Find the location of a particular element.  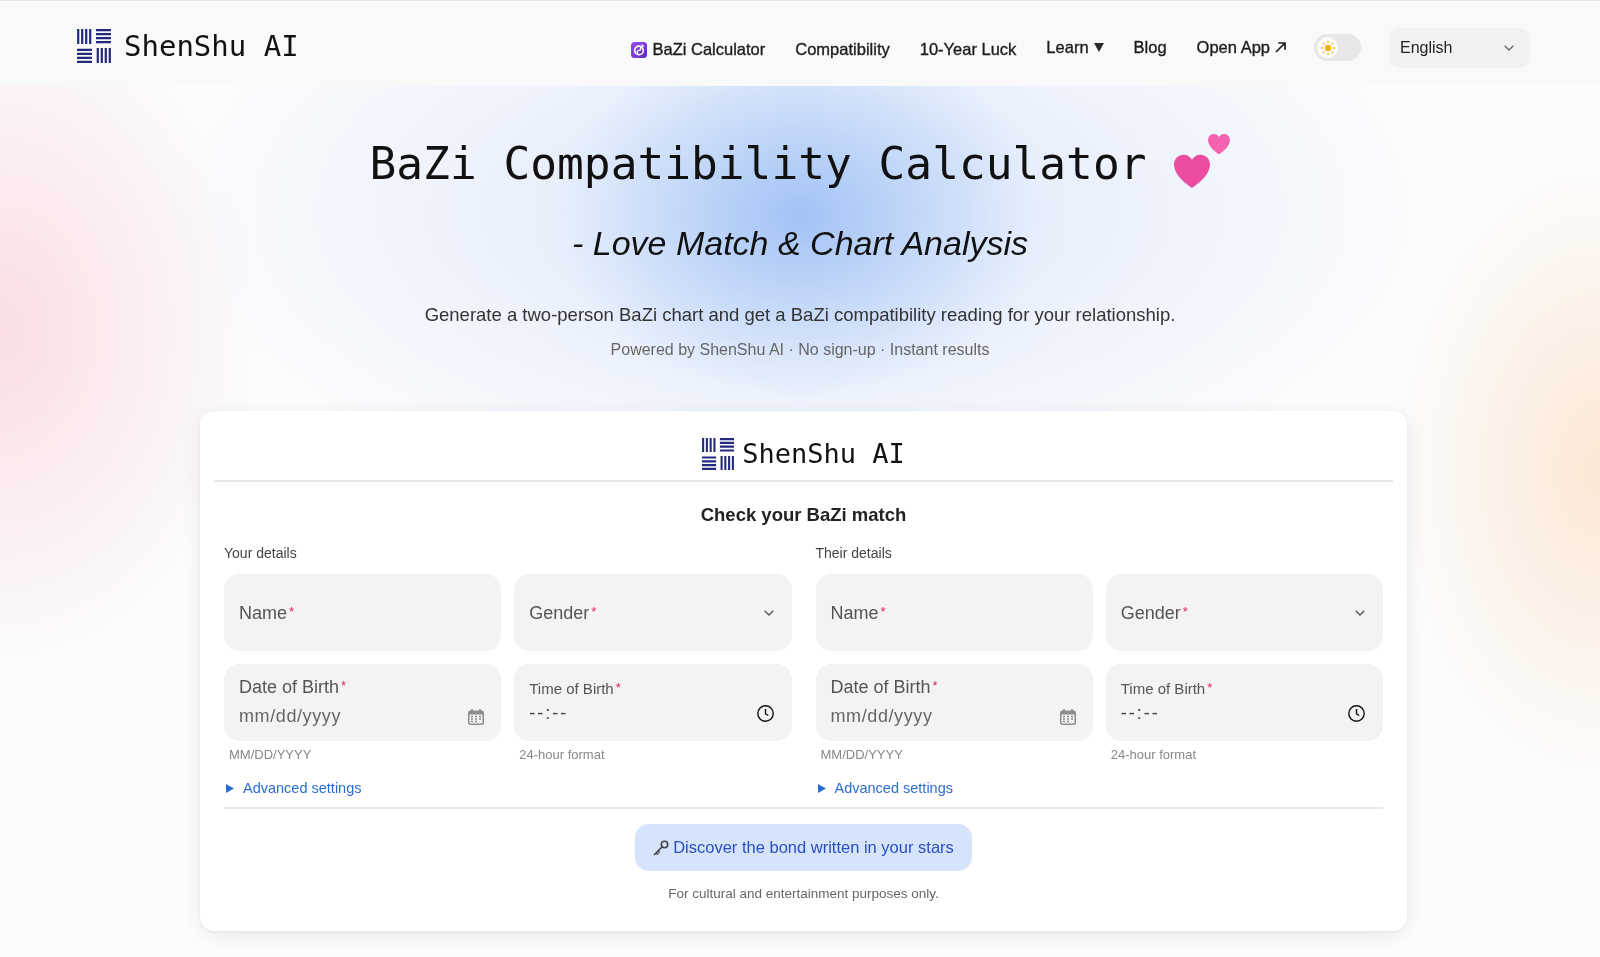

nav-link: BaZi Calculator is located at coordinates (698, 49).